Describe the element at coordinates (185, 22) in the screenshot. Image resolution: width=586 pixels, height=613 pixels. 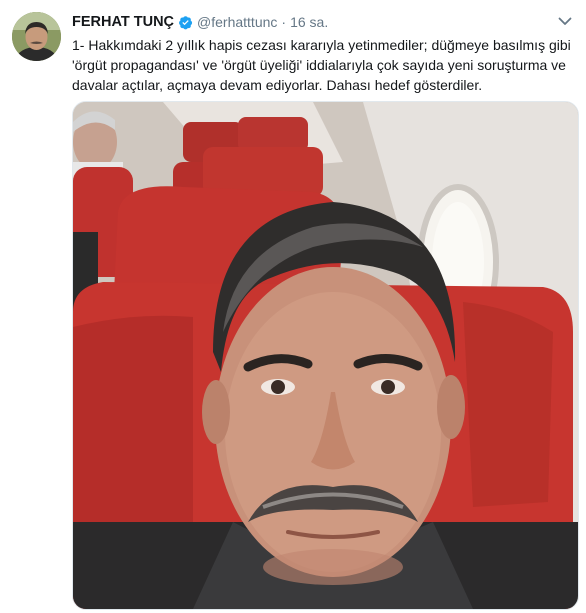
I see `verified-badge-icon` at that location.